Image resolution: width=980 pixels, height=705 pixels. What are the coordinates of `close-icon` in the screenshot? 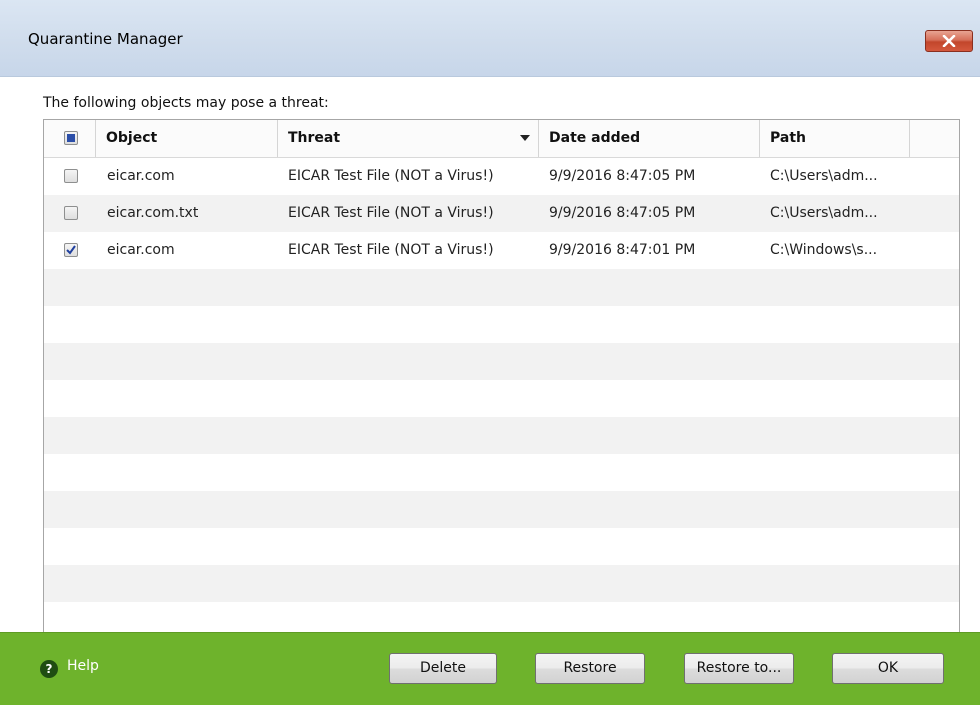 It's located at (949, 41).